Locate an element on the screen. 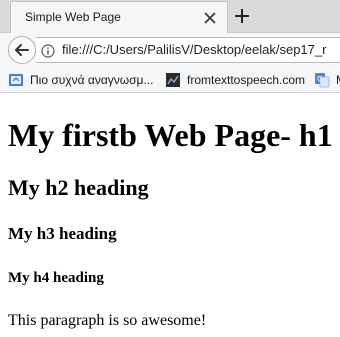 This screenshot has height=337, width=340. paragraph: This paragraph is so awesome! is located at coordinates (107, 320).